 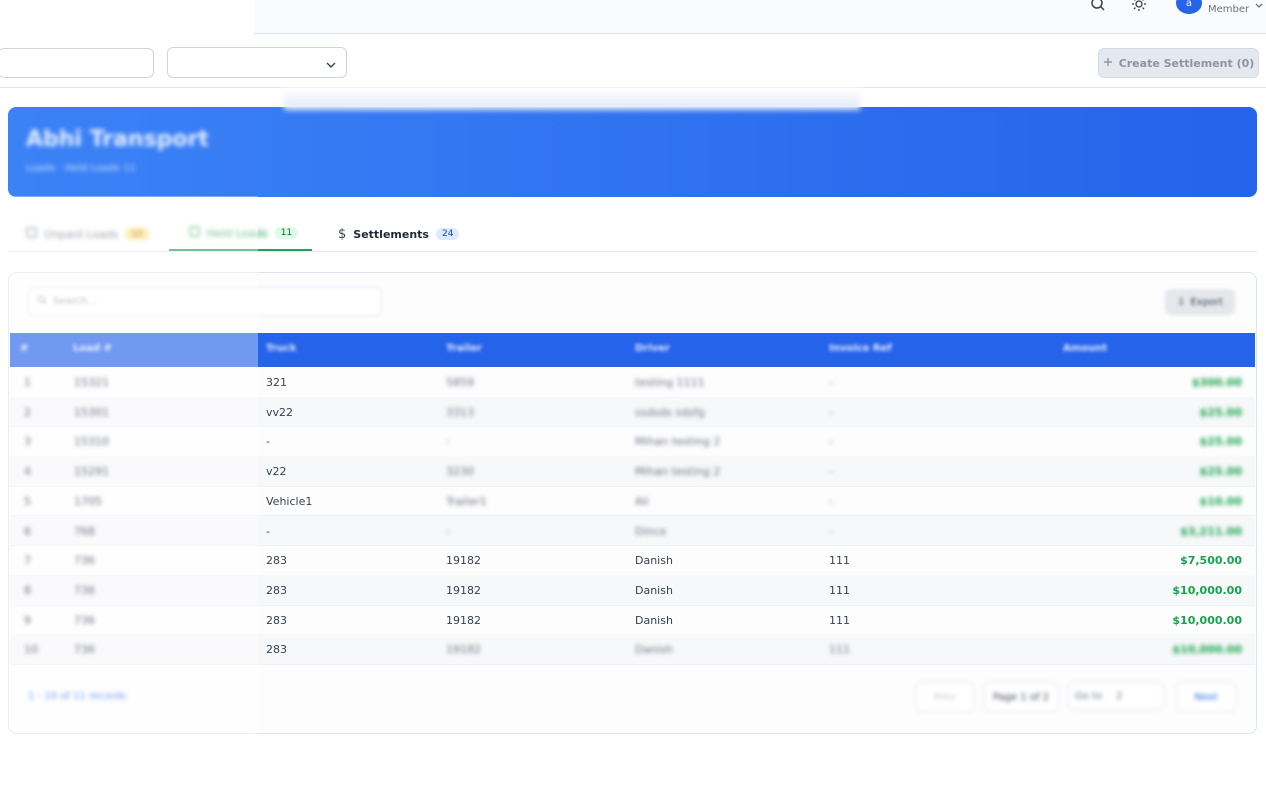 What do you see at coordinates (1098, 7) in the screenshot?
I see `search-icon` at bounding box center [1098, 7].